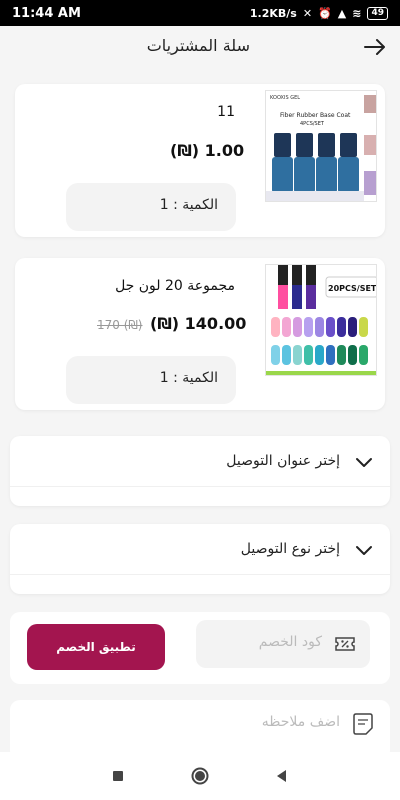 The image size is (400, 800). I want to click on product-name: 11, so click(226, 112).